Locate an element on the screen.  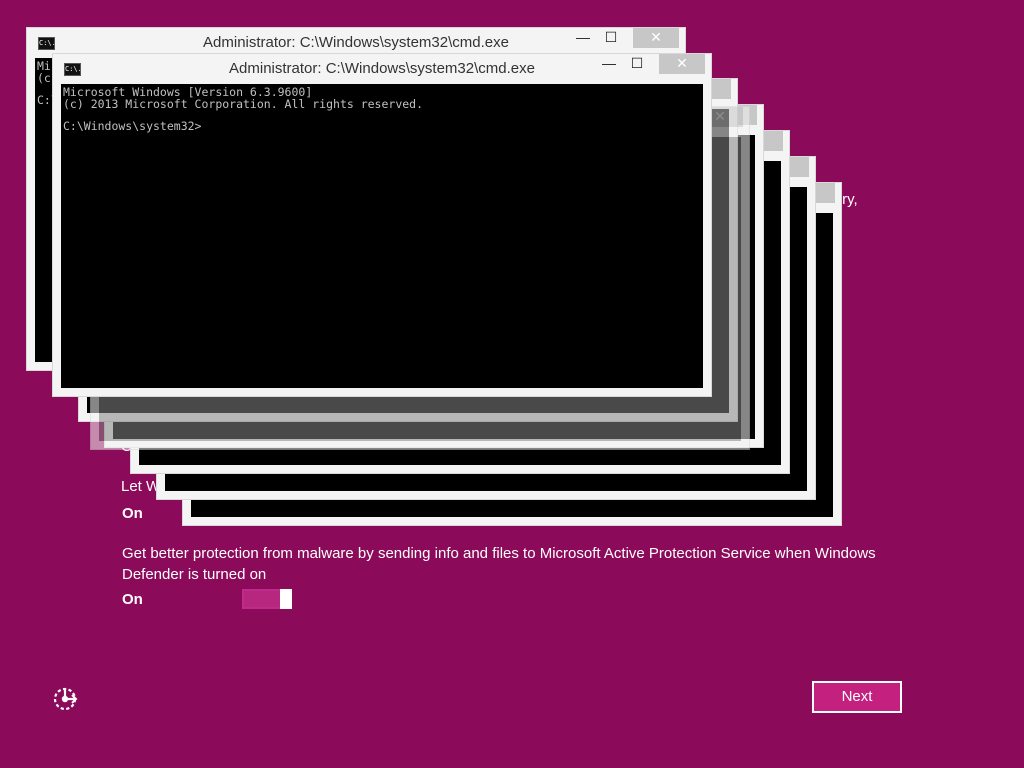
toggle-track is located at coordinates (262, 599).